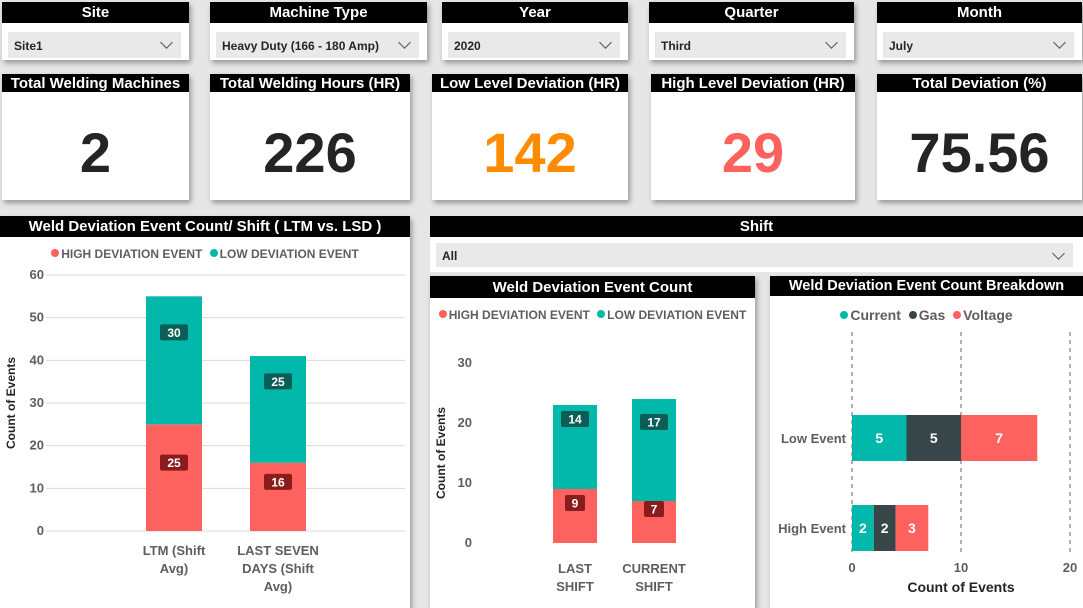 Image resolution: width=1083 pixels, height=608 pixels. Describe the element at coordinates (467, 46) in the screenshot. I see `year-value: 2020` at that location.